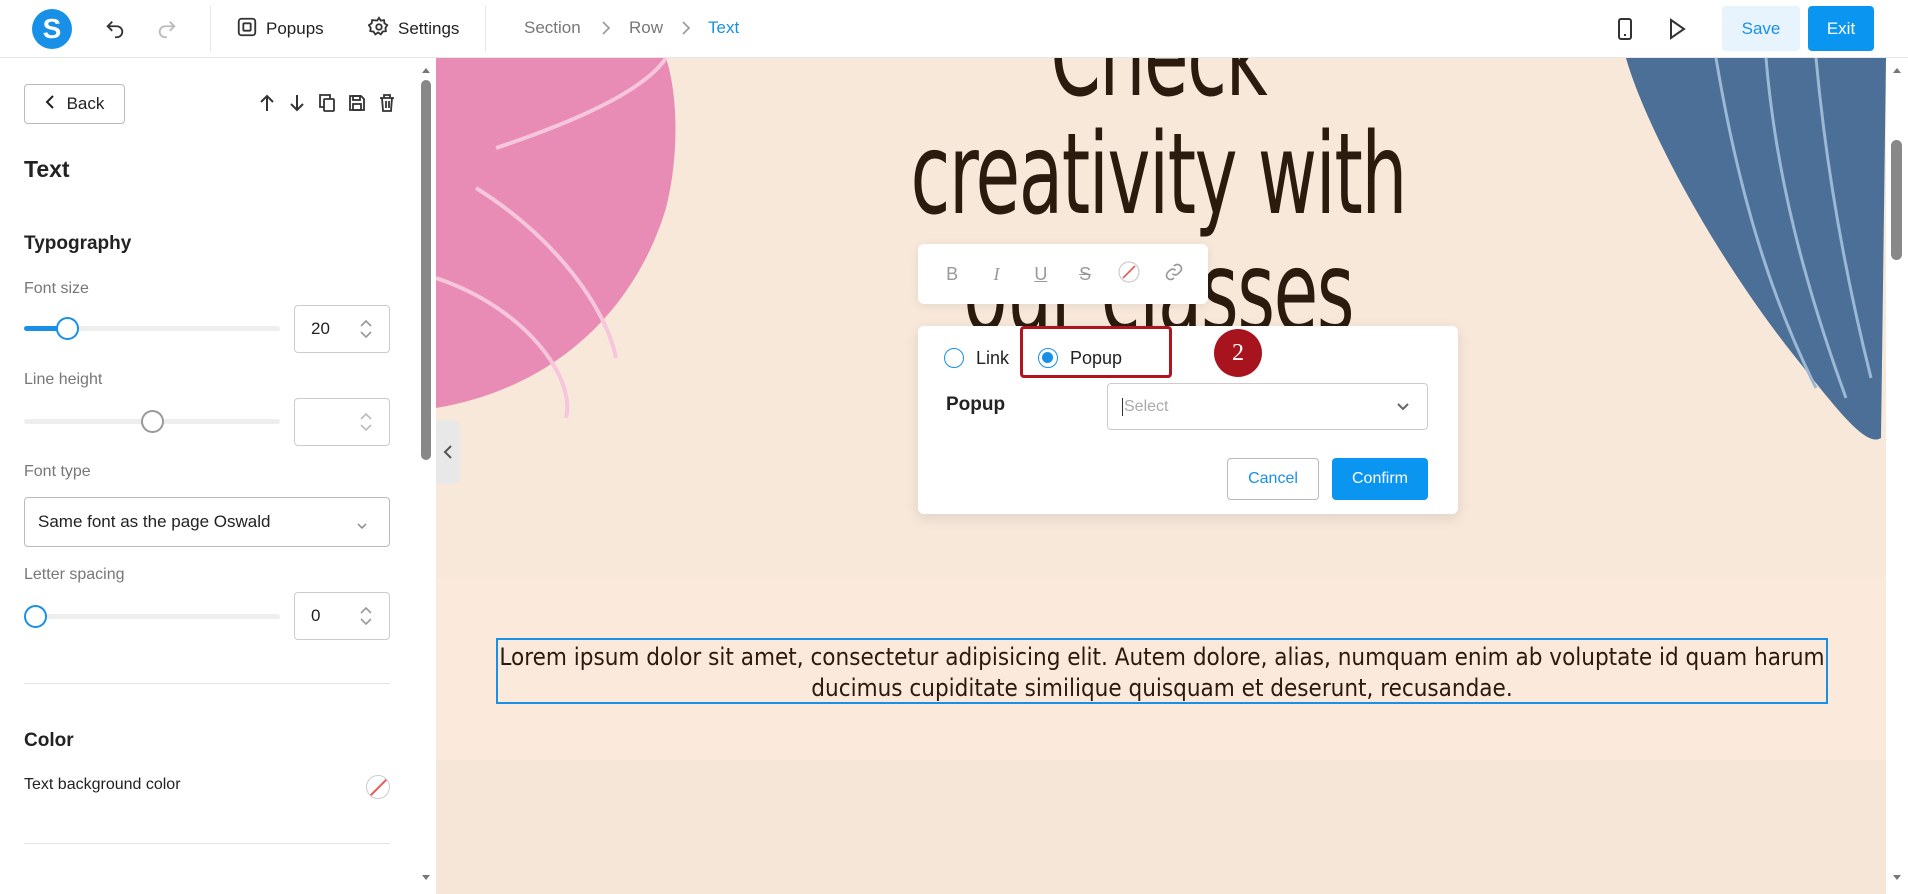  What do you see at coordinates (996, 274) in the screenshot?
I see `italic-icon: I` at bounding box center [996, 274].